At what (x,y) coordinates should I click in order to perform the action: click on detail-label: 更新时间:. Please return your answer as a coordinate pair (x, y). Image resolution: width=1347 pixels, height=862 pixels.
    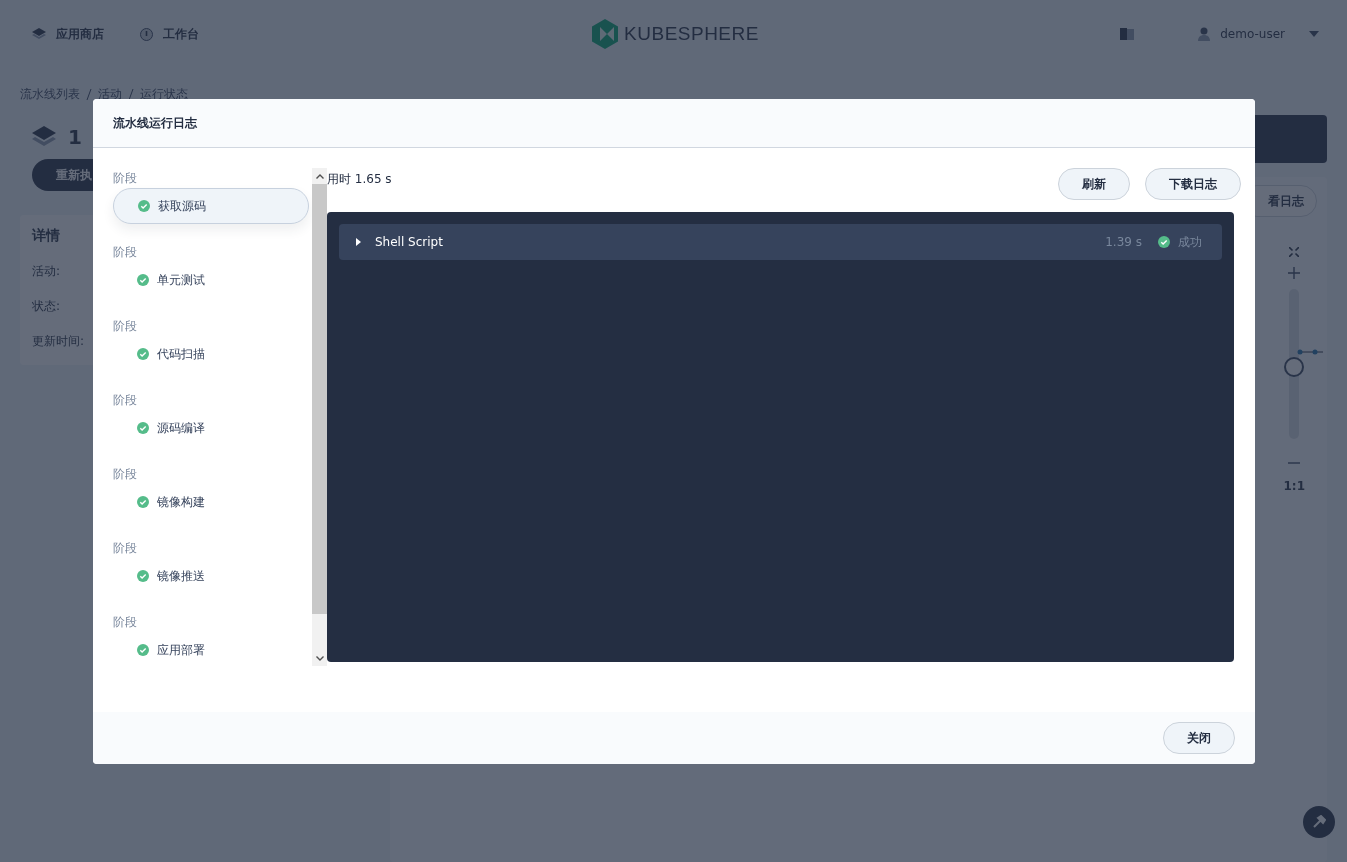
    Looking at the image, I should click on (58, 341).